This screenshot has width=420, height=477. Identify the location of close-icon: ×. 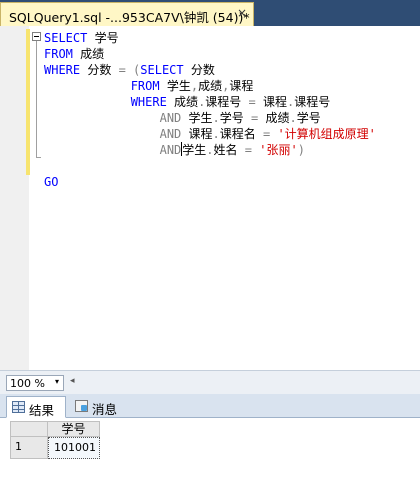
(242, 13).